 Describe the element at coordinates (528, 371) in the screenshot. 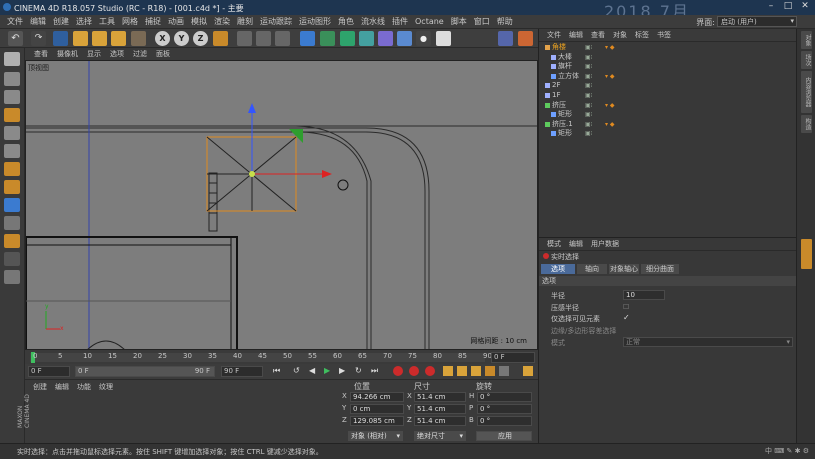

I see `timeline-window-icon` at that location.